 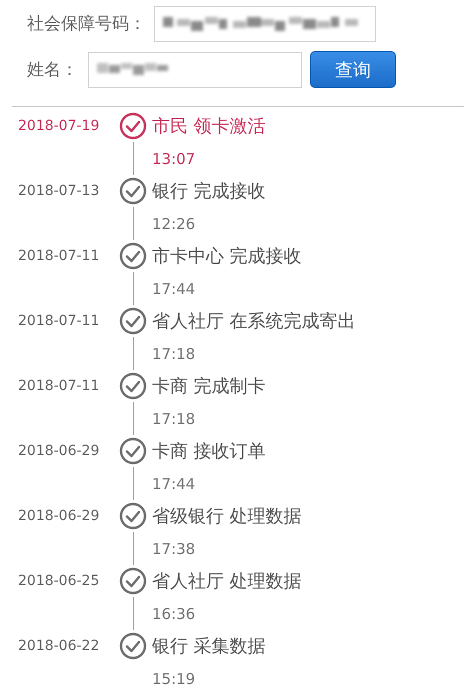 What do you see at coordinates (173, 679) in the screenshot?
I see `event-time: 15:19` at bounding box center [173, 679].